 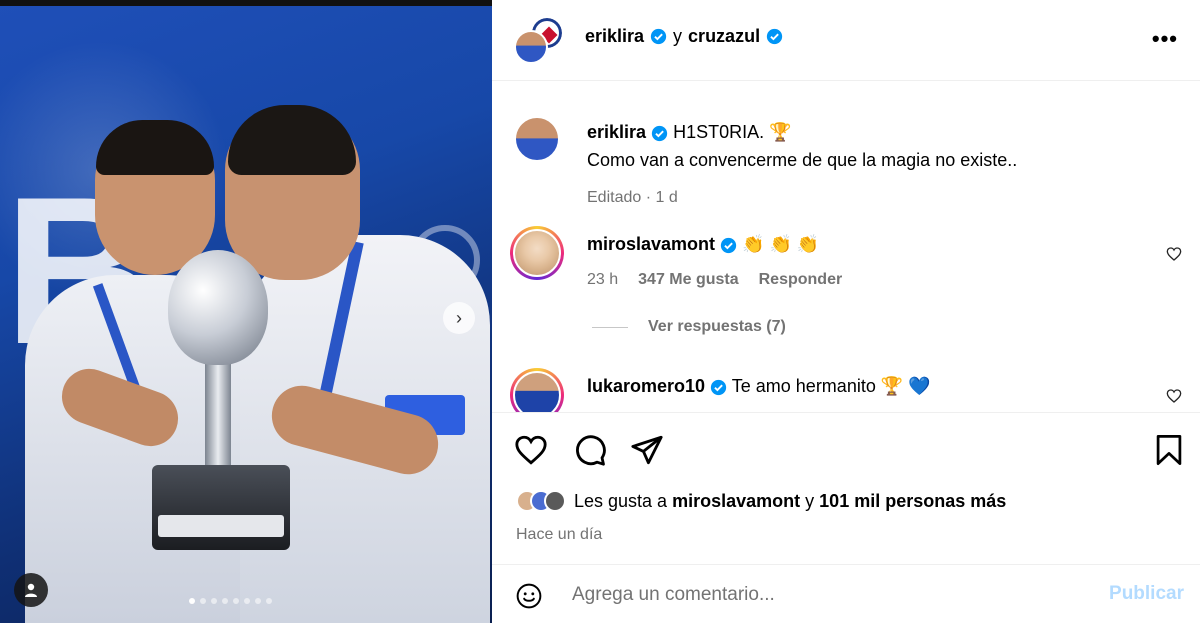 I want to click on collaborator-username: cruzazul, so click(x=724, y=36).